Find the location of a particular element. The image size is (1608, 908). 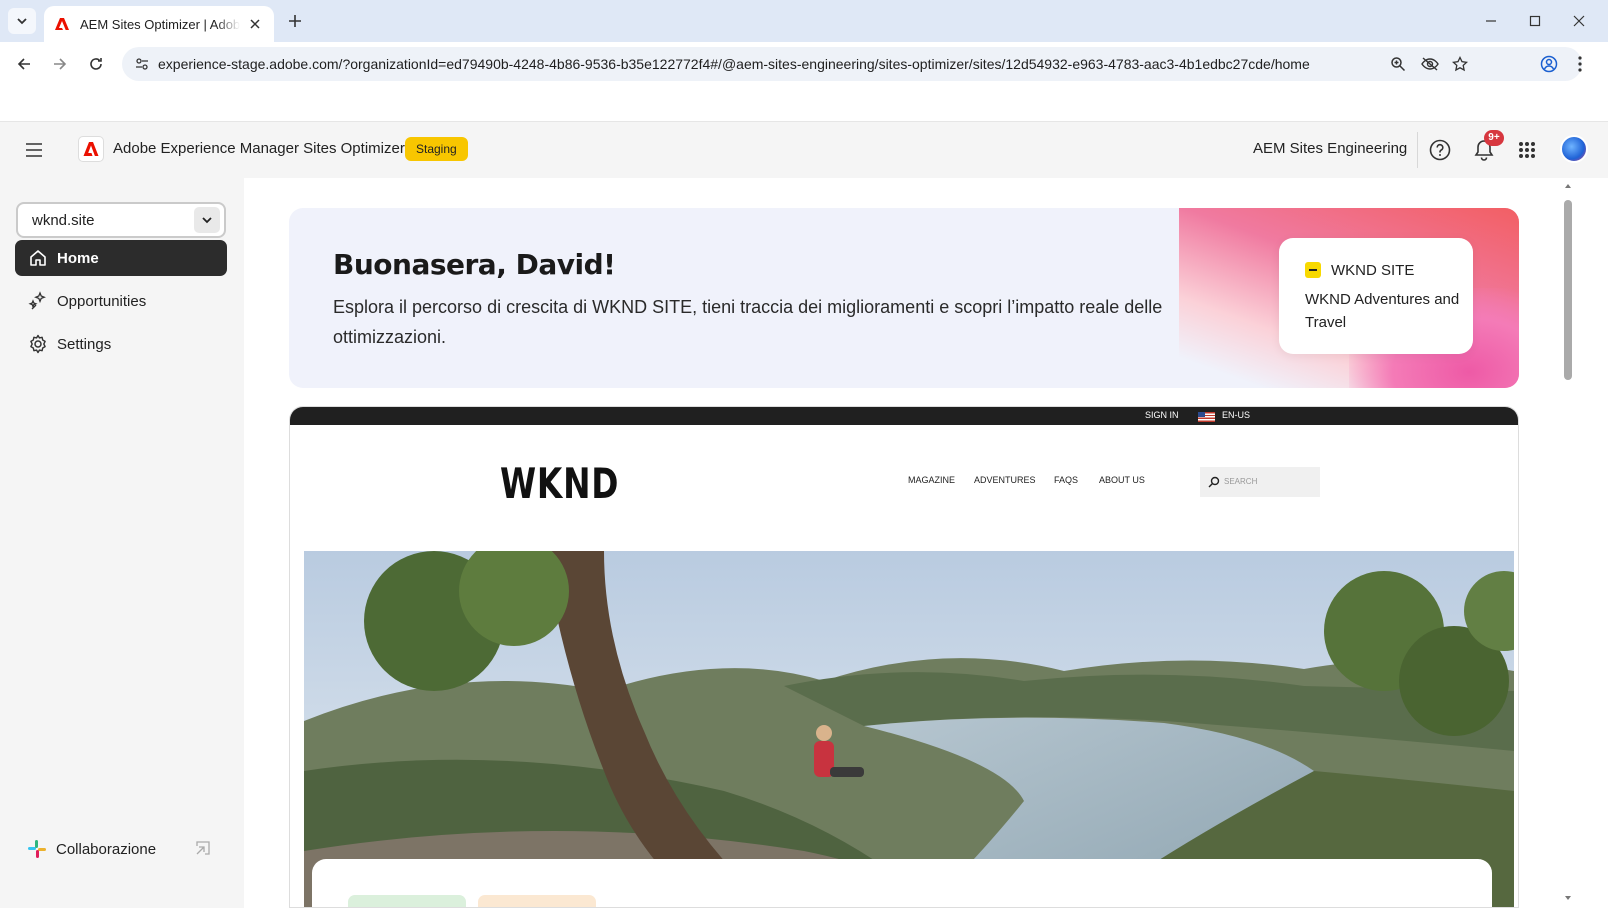

forward-button is located at coordinates (60, 64).